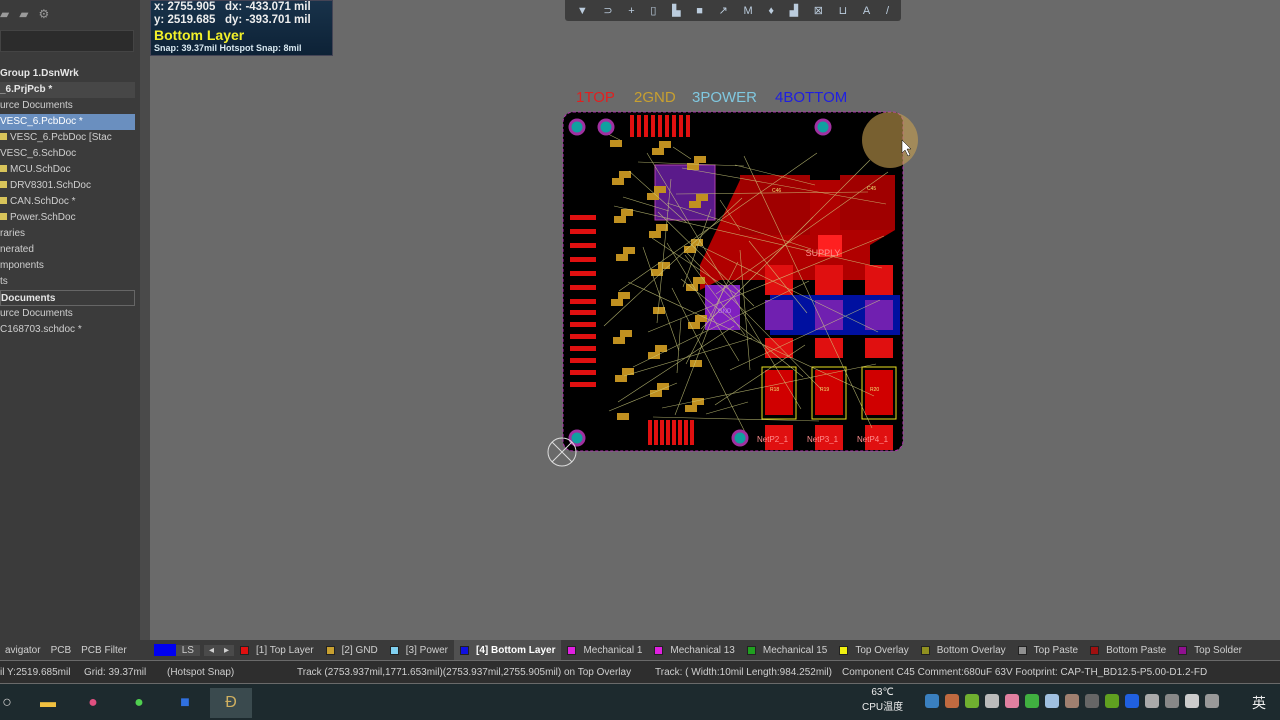 The width and height of the screenshot is (1280, 720). What do you see at coordinates (582, 11) in the screenshot?
I see `filter-icon: ▼` at bounding box center [582, 11].